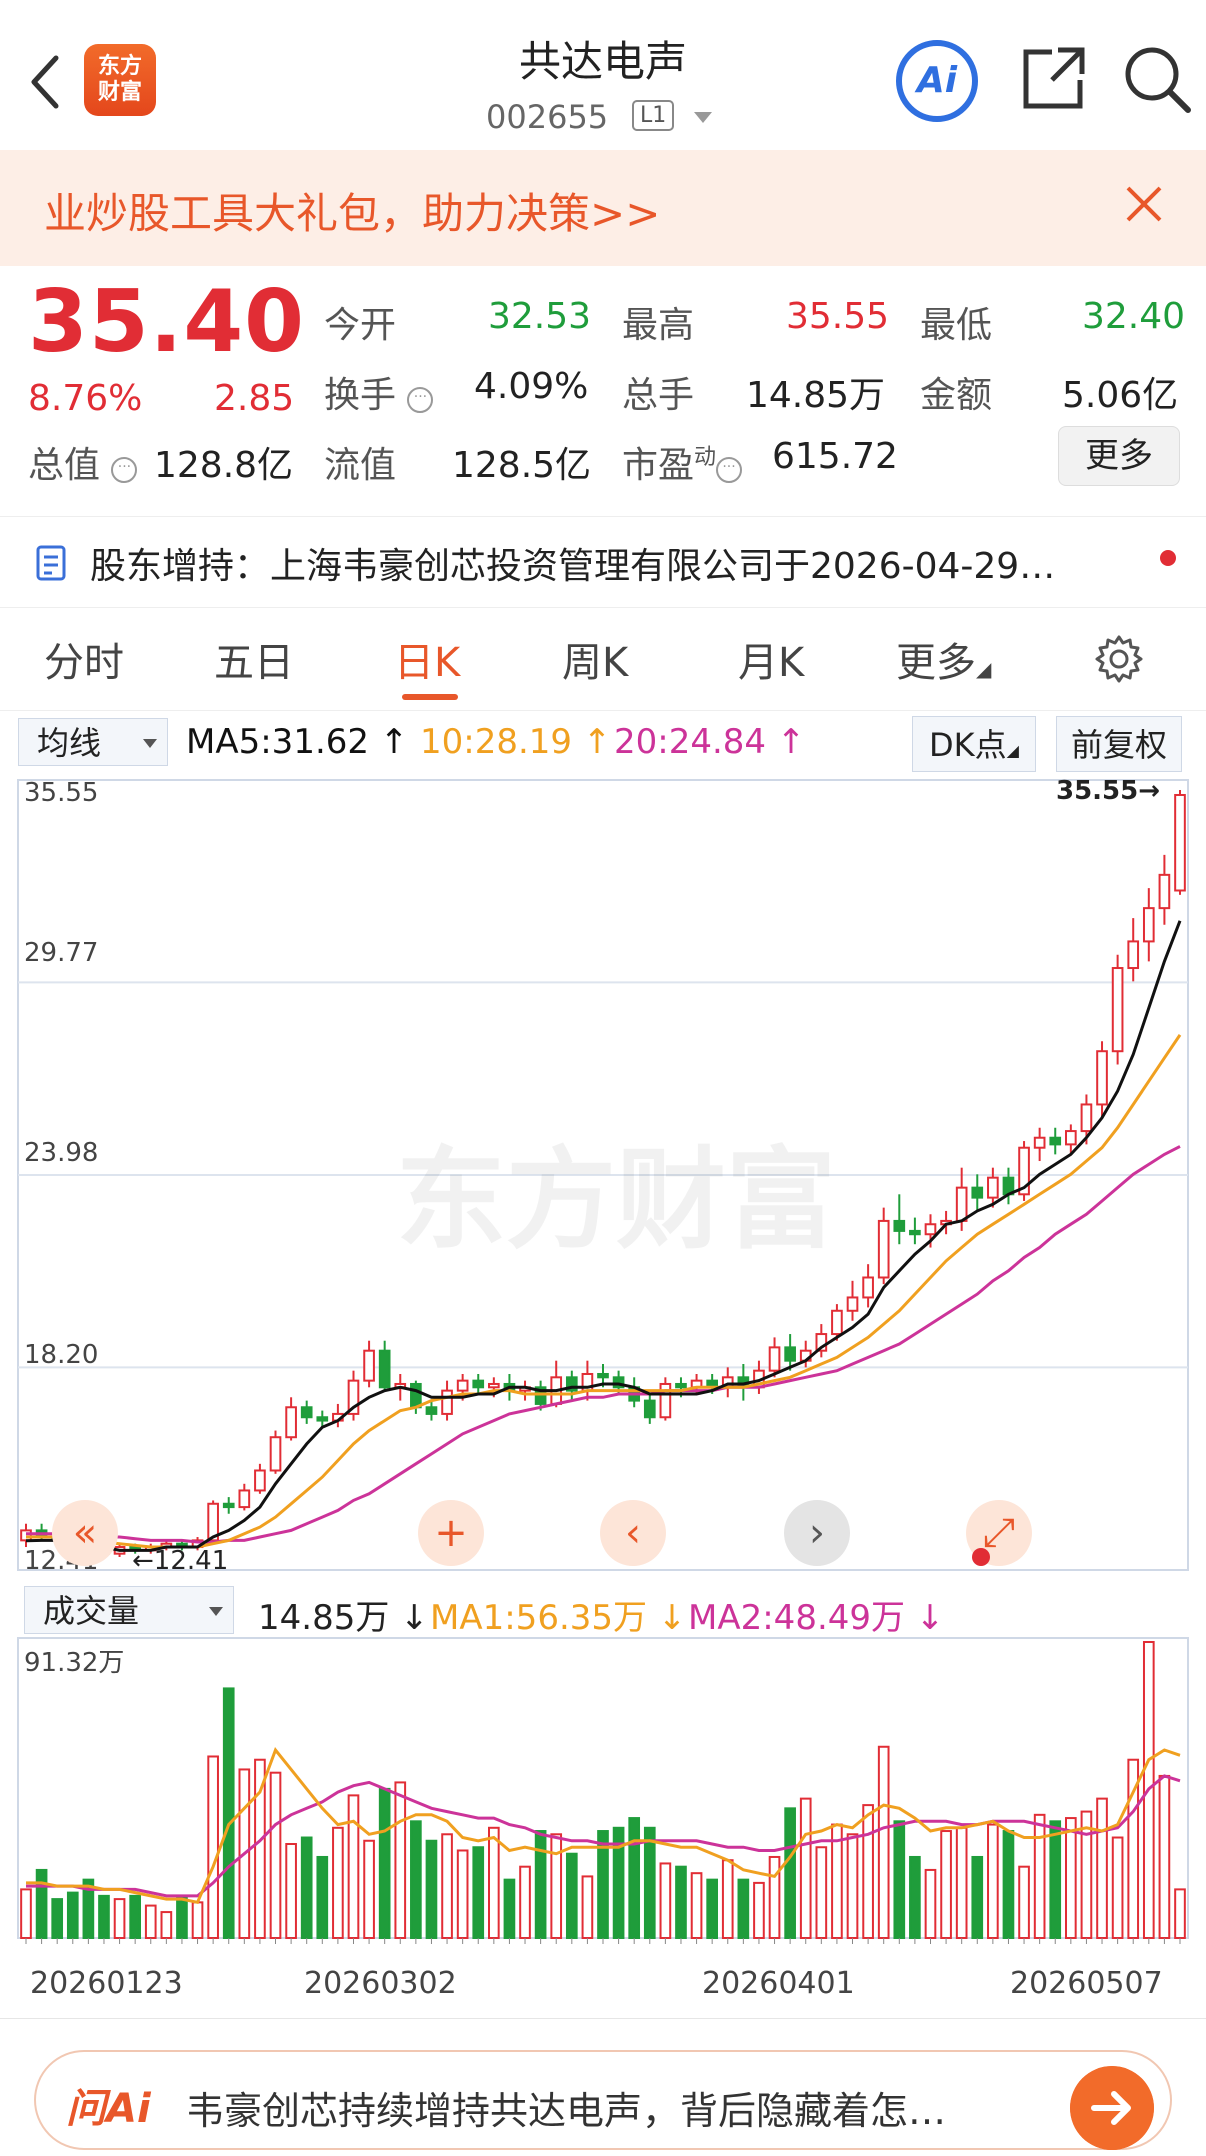 Image resolution: width=1206 pixels, height=2156 pixels. What do you see at coordinates (703, 117) in the screenshot?
I see `level-dropdown-icon` at bounding box center [703, 117].